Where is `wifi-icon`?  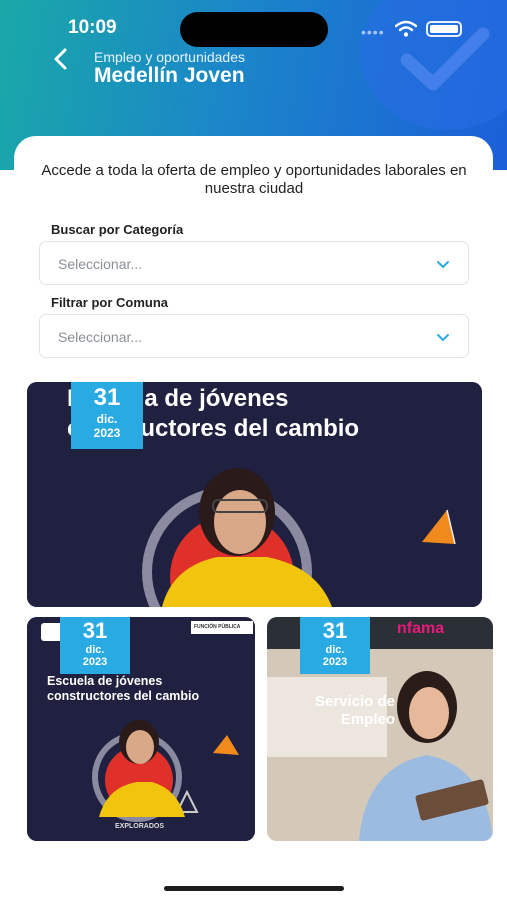
wifi-icon is located at coordinates (406, 28).